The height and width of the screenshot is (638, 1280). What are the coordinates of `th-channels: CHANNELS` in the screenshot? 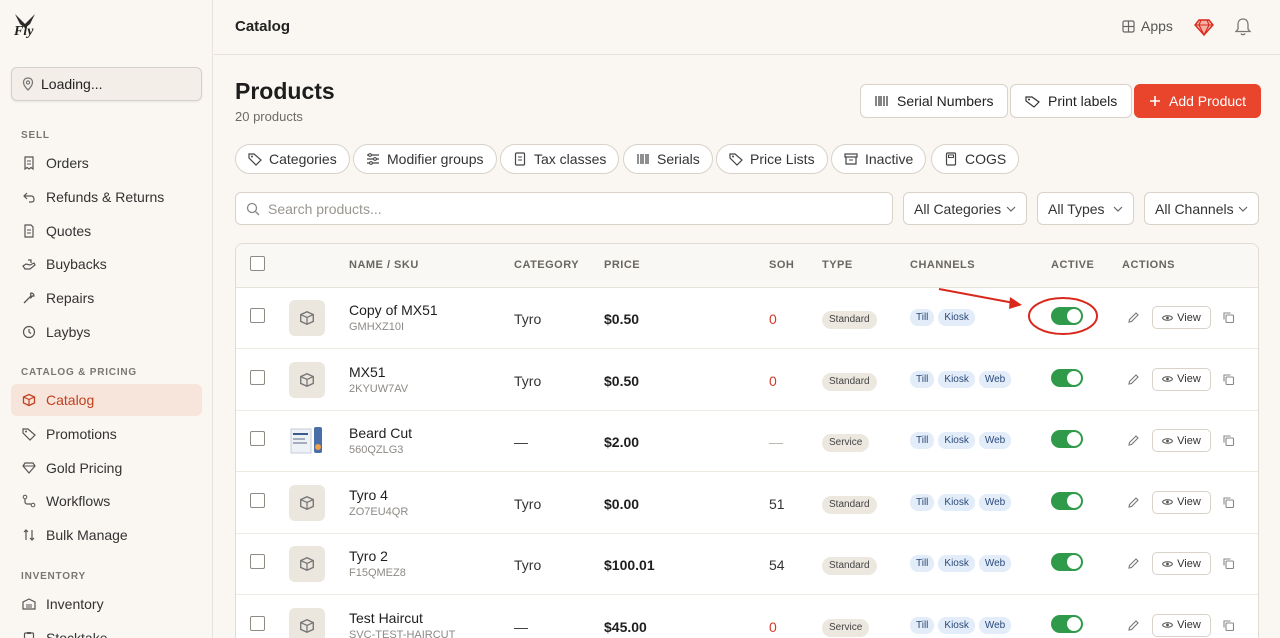 It's located at (943, 265).